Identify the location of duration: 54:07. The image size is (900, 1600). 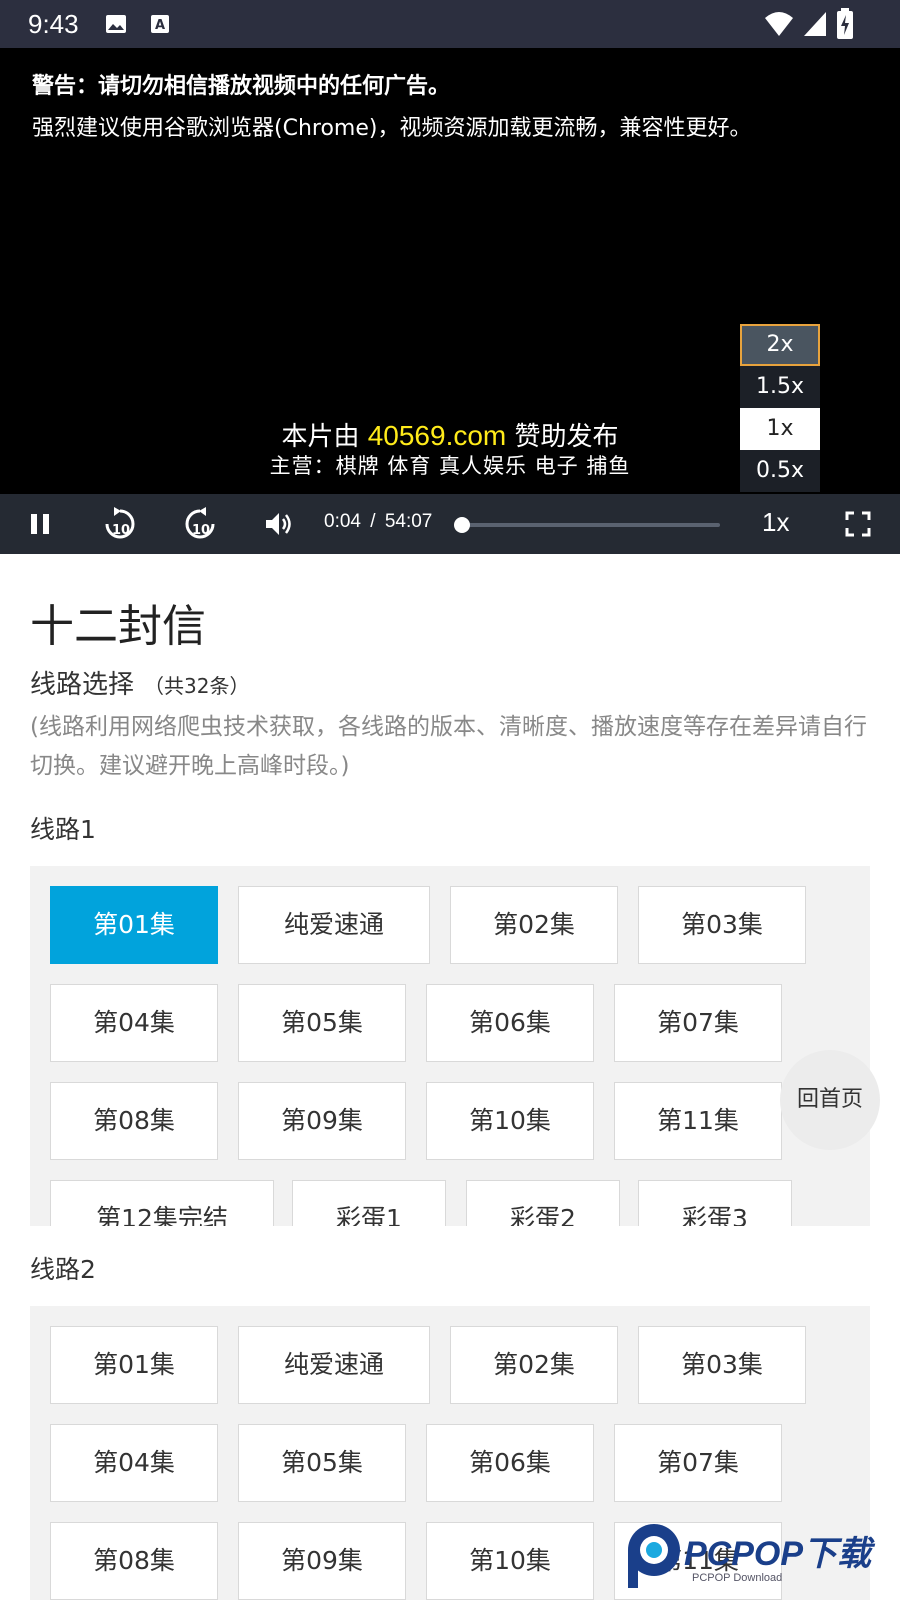
(408, 521).